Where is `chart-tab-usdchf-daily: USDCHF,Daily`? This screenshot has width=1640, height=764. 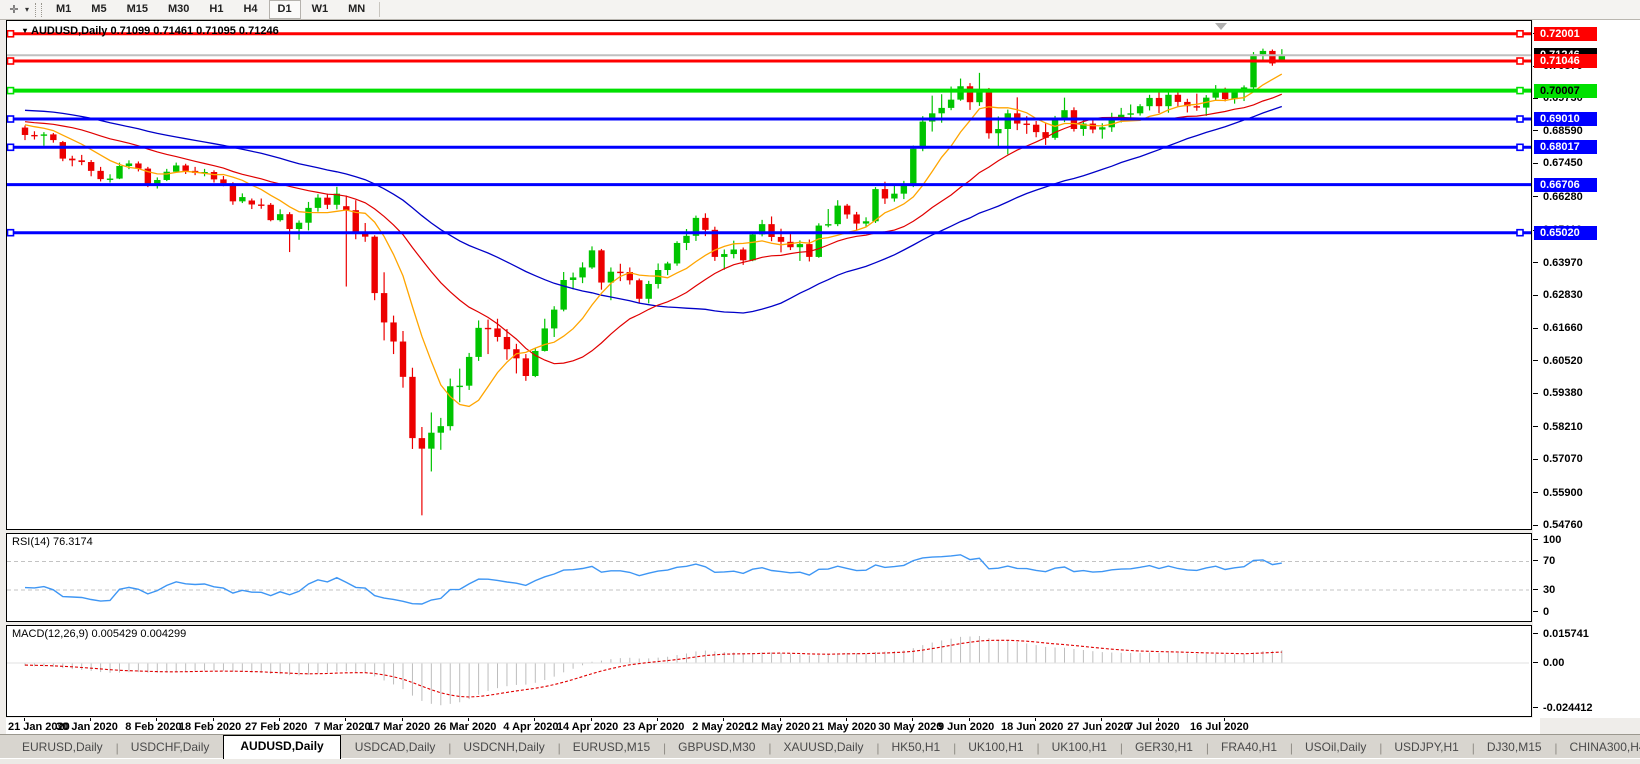
chart-tab-usdchf-daily: USDCHF,Daily is located at coordinates (170, 748).